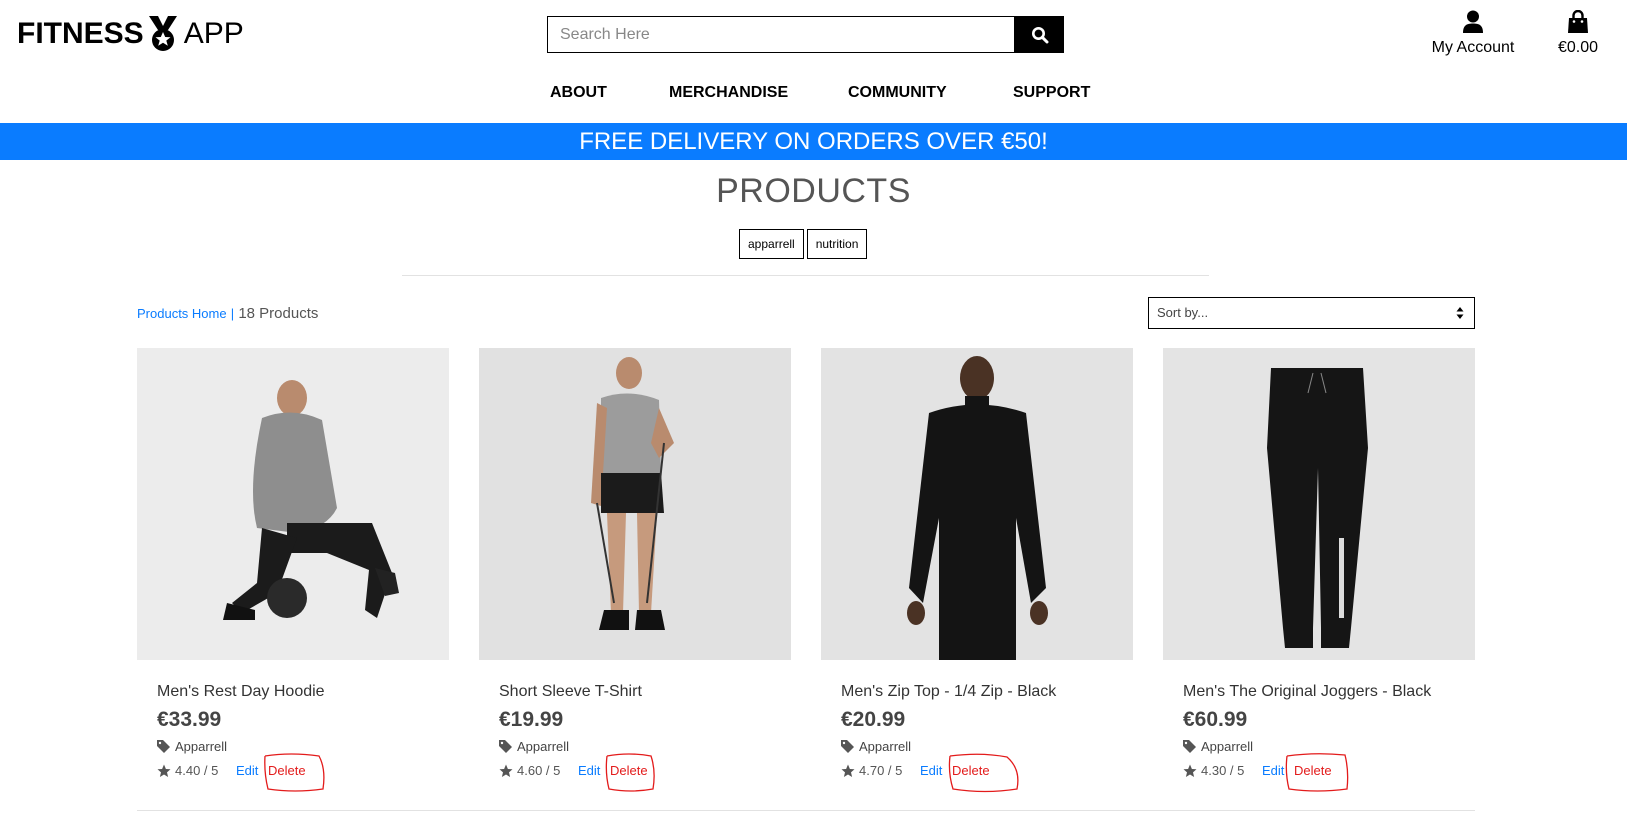  I want to click on nav-merchandise: MERCHANDISE, so click(728, 93).